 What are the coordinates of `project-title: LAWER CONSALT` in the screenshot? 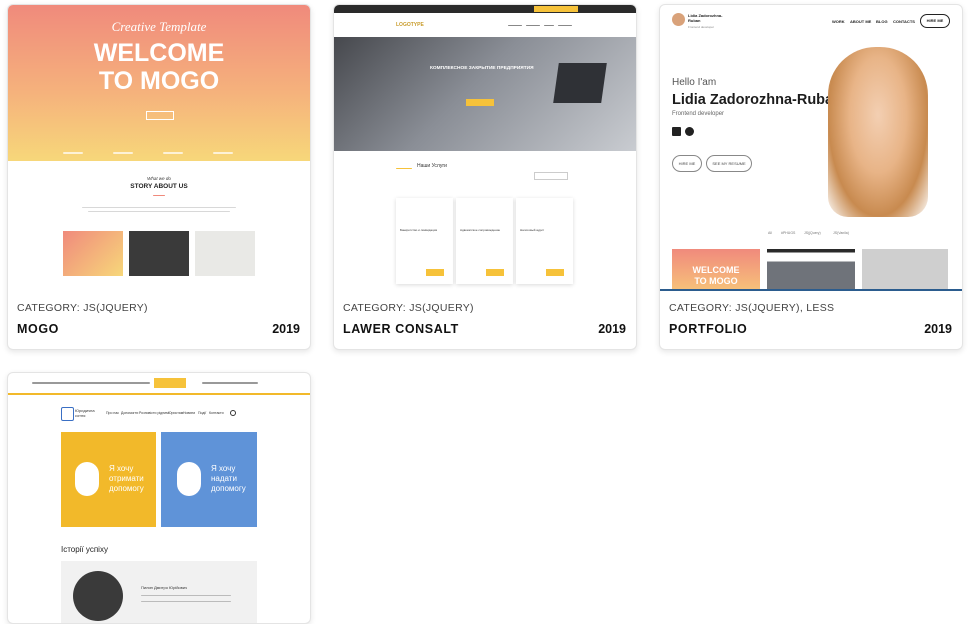 It's located at (401, 329).